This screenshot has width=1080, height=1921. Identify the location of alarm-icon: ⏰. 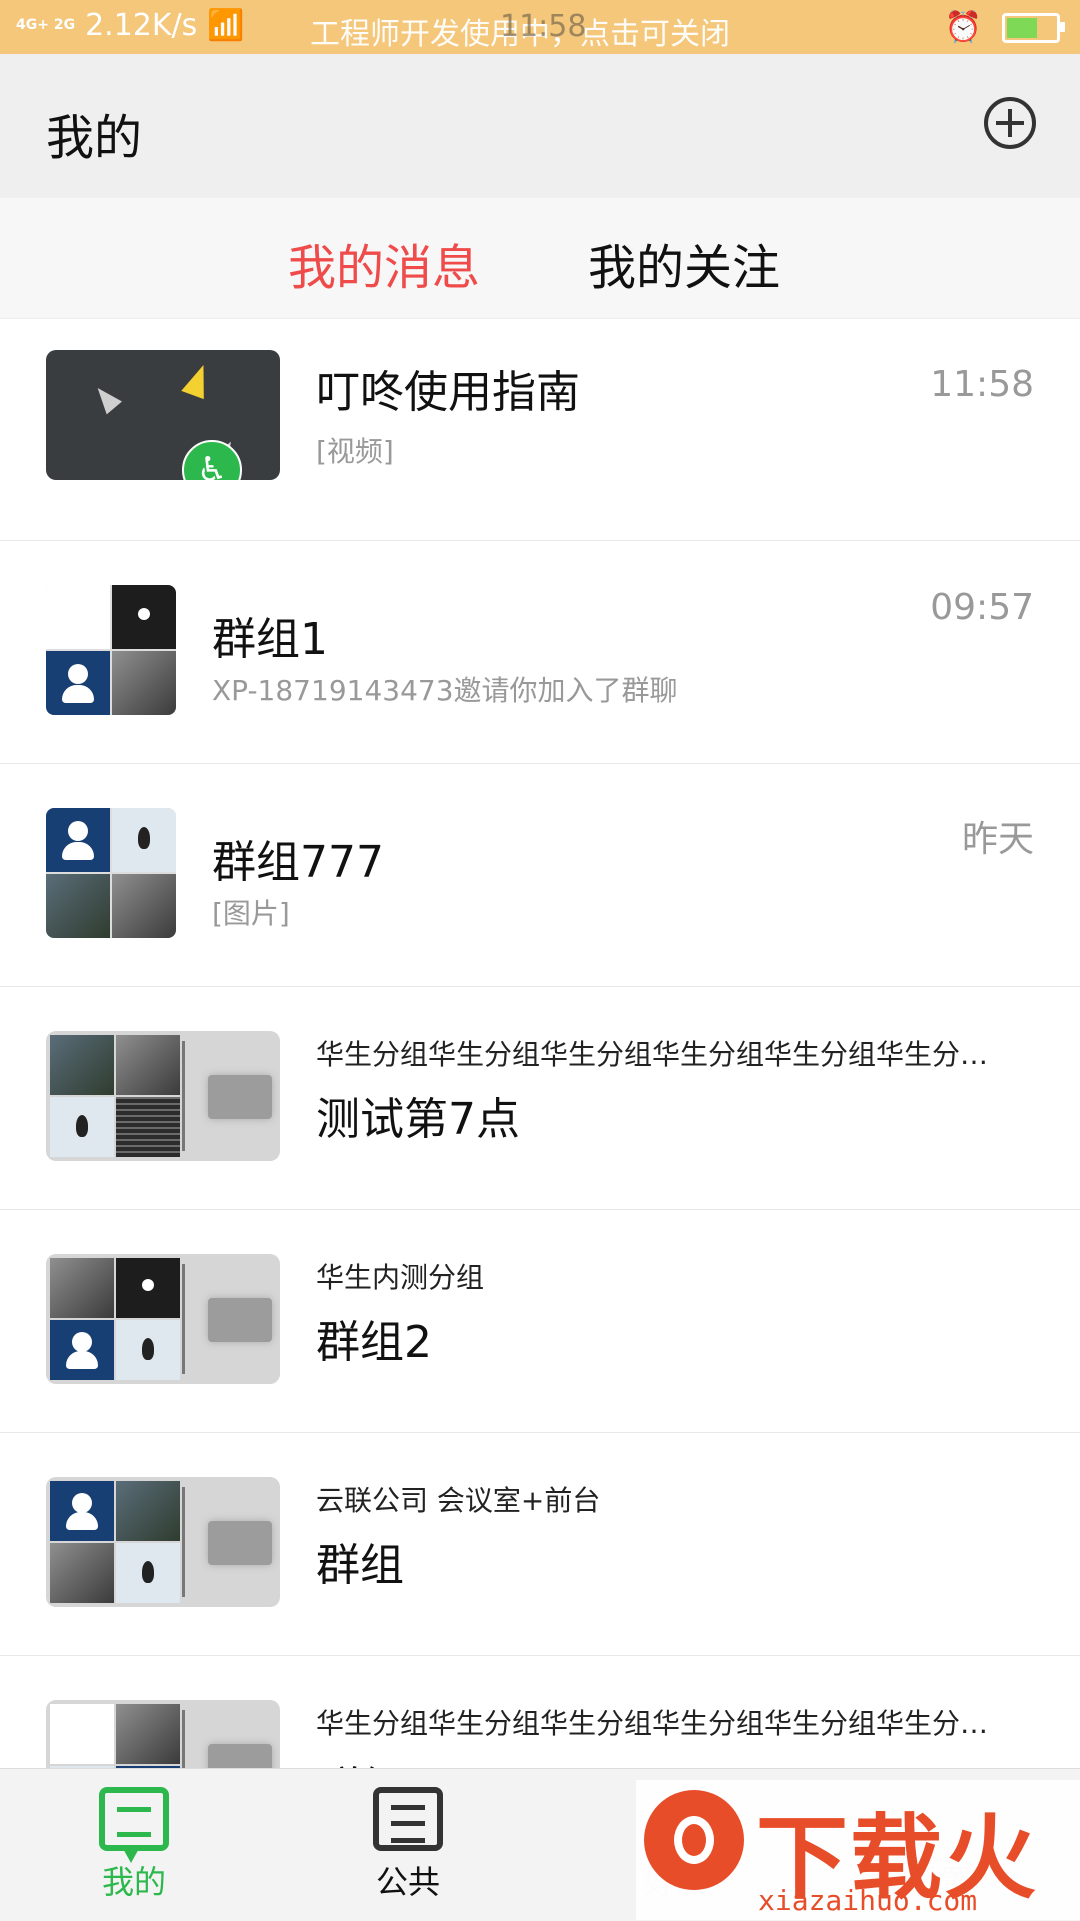
(963, 27).